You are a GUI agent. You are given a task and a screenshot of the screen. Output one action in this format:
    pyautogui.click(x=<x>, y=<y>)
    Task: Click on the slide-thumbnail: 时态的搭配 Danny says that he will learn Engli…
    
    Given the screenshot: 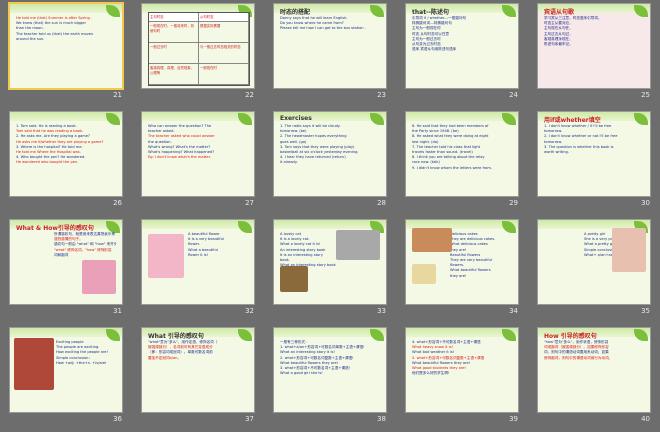 What is the action you would take?
    pyautogui.click(x=330, y=46)
    